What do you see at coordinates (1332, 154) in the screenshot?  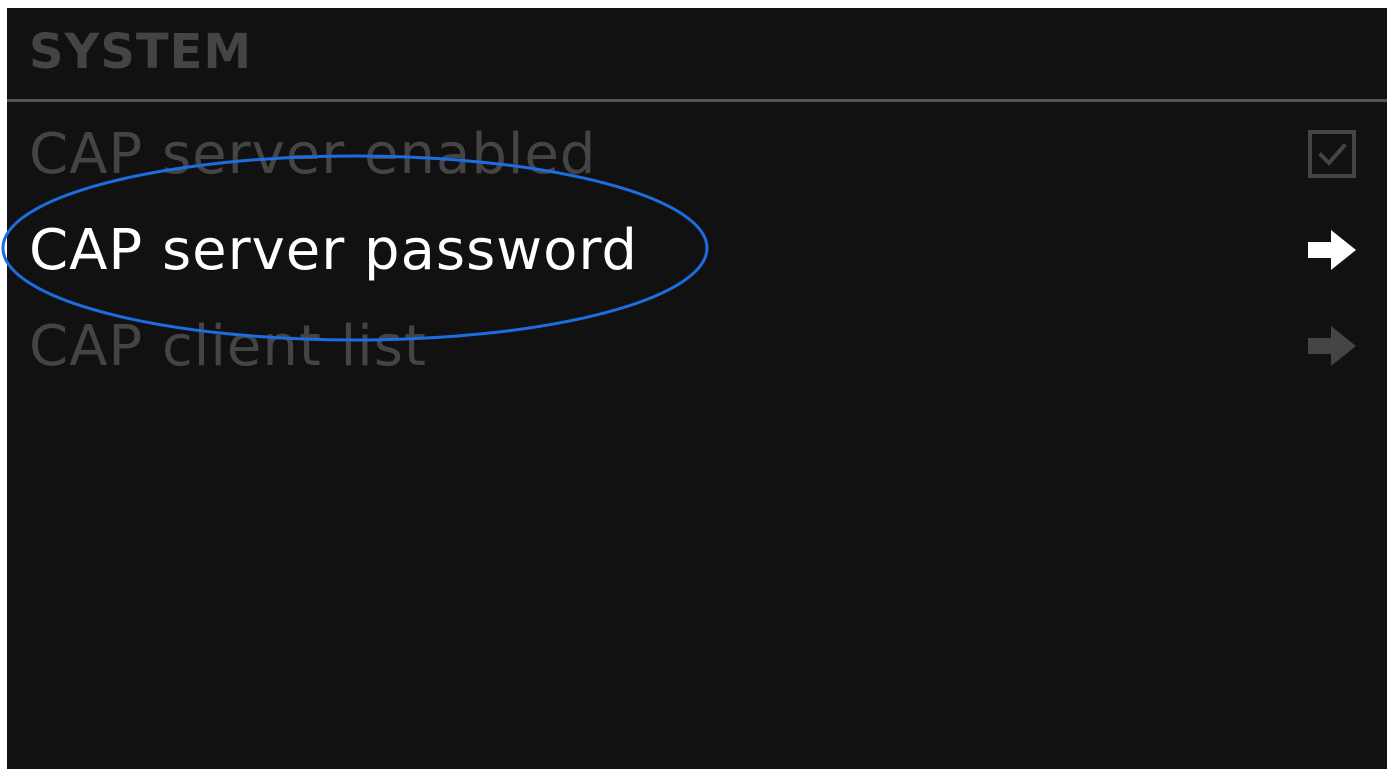 I see `checkbox-checked-icon` at bounding box center [1332, 154].